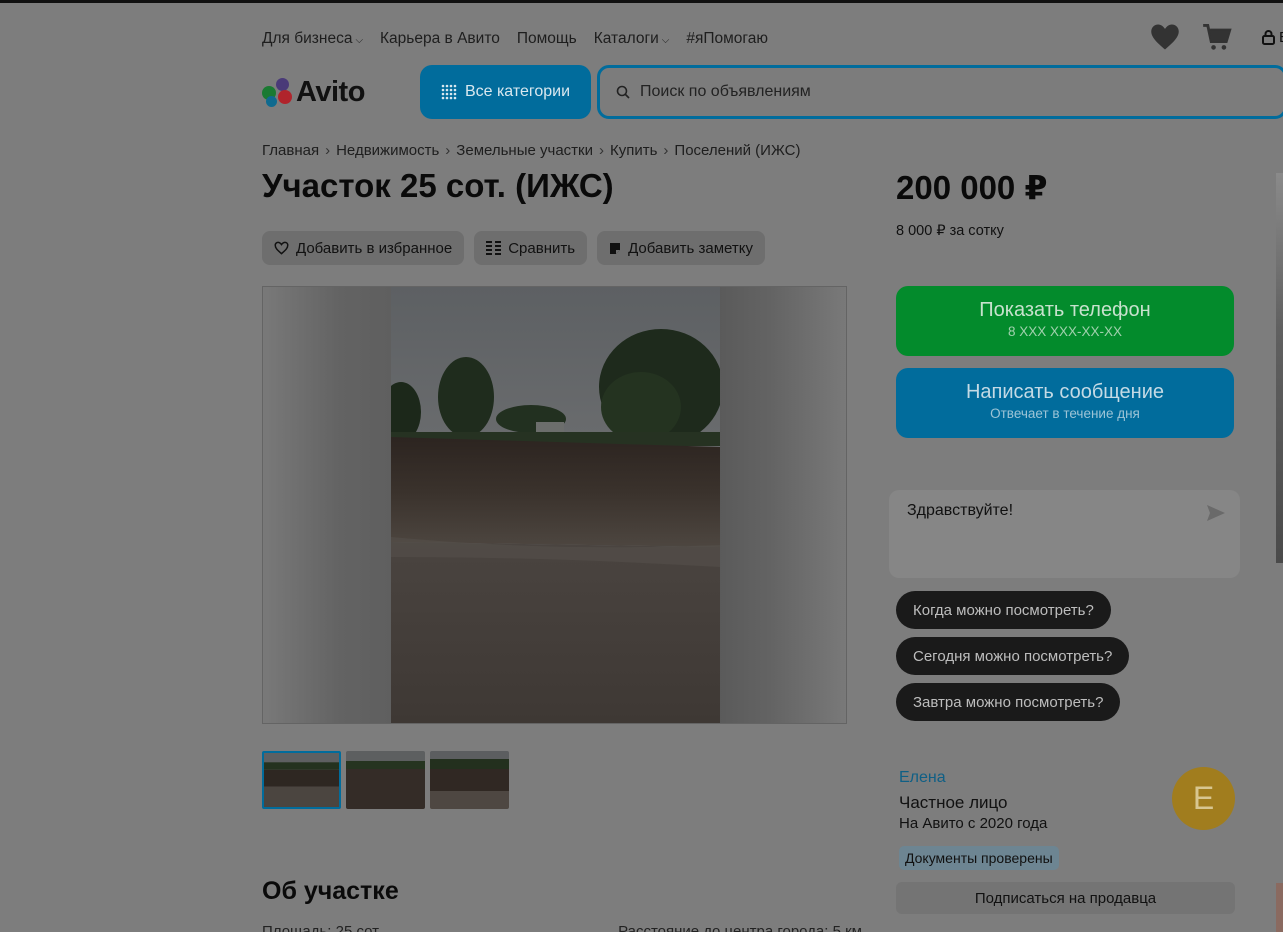  What do you see at coordinates (322, 927) in the screenshot?
I see `param-area: Площадь: 25 сот.` at bounding box center [322, 927].